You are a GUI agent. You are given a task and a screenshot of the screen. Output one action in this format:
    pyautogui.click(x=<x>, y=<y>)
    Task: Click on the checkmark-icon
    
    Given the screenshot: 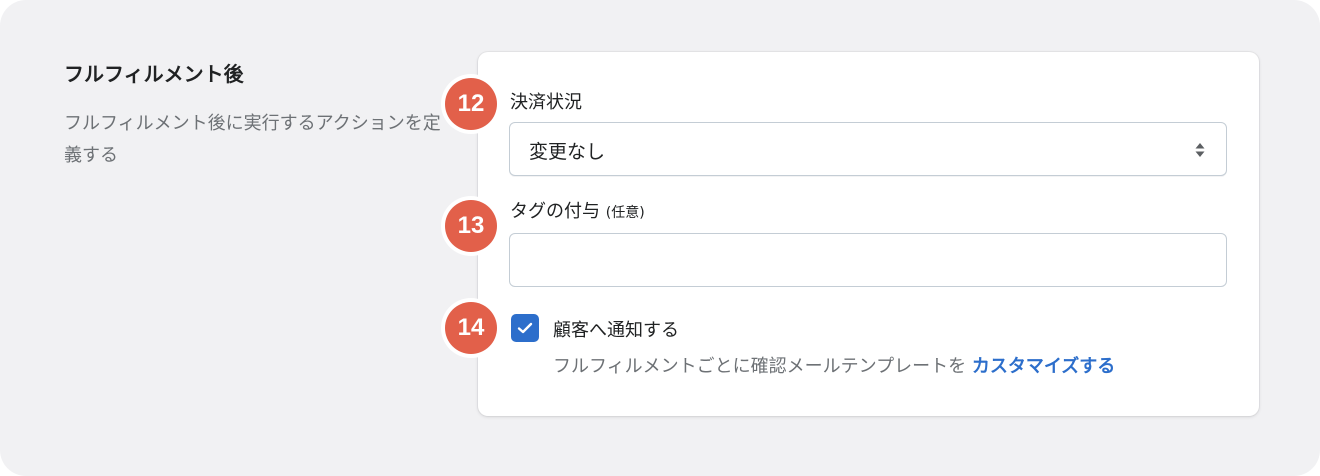 What is the action you would take?
    pyautogui.click(x=525, y=328)
    